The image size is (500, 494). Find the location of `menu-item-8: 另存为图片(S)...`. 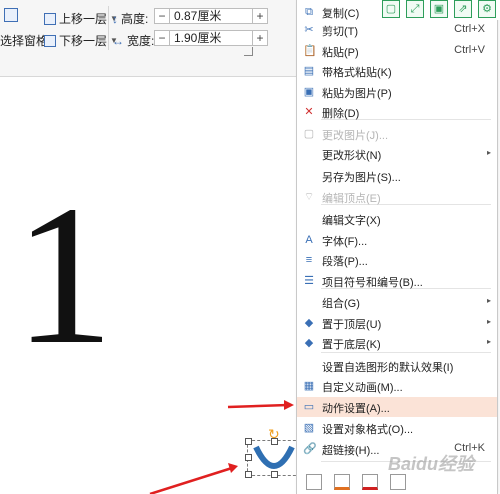

menu-item-8: 另存为图片(S)... is located at coordinates (397, 176).